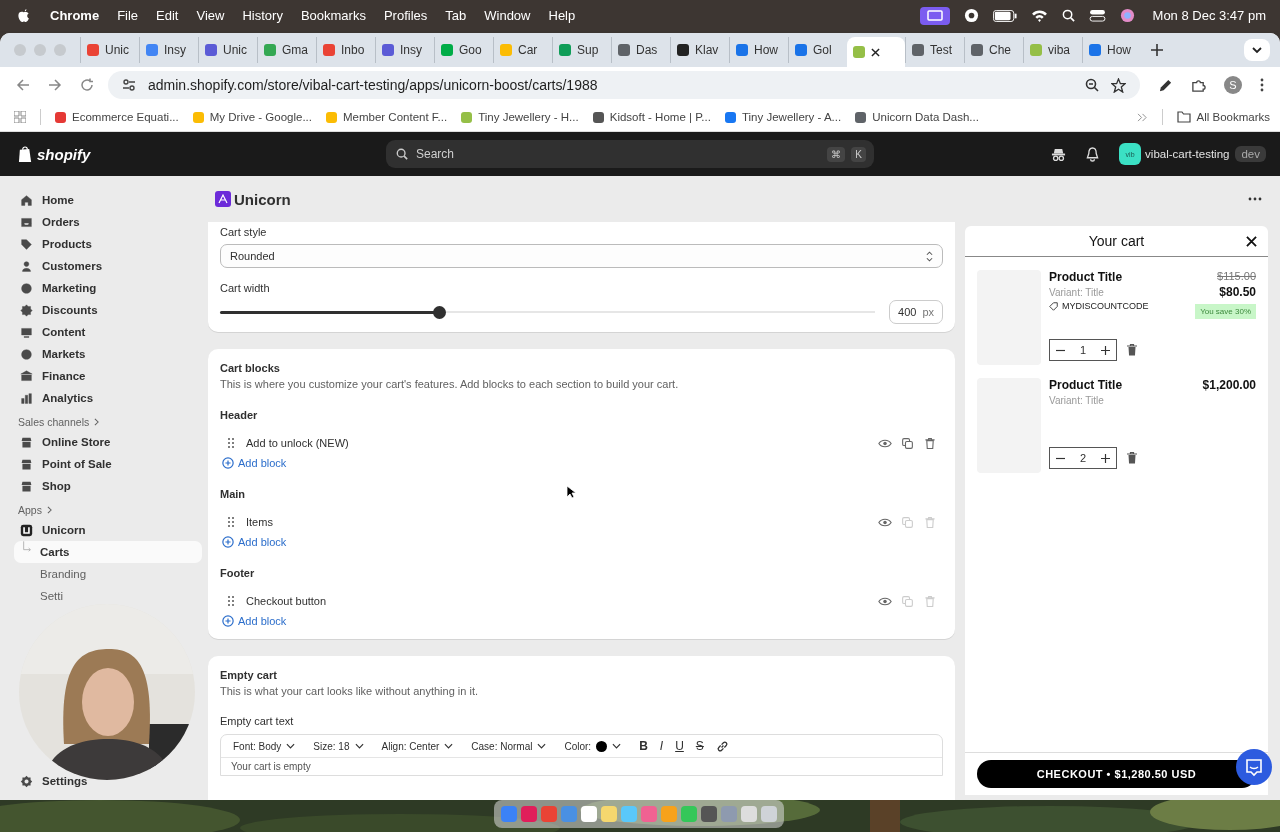 The height and width of the screenshot is (832, 1280). What do you see at coordinates (440, 312) in the screenshot?
I see `slider-thumb` at bounding box center [440, 312].